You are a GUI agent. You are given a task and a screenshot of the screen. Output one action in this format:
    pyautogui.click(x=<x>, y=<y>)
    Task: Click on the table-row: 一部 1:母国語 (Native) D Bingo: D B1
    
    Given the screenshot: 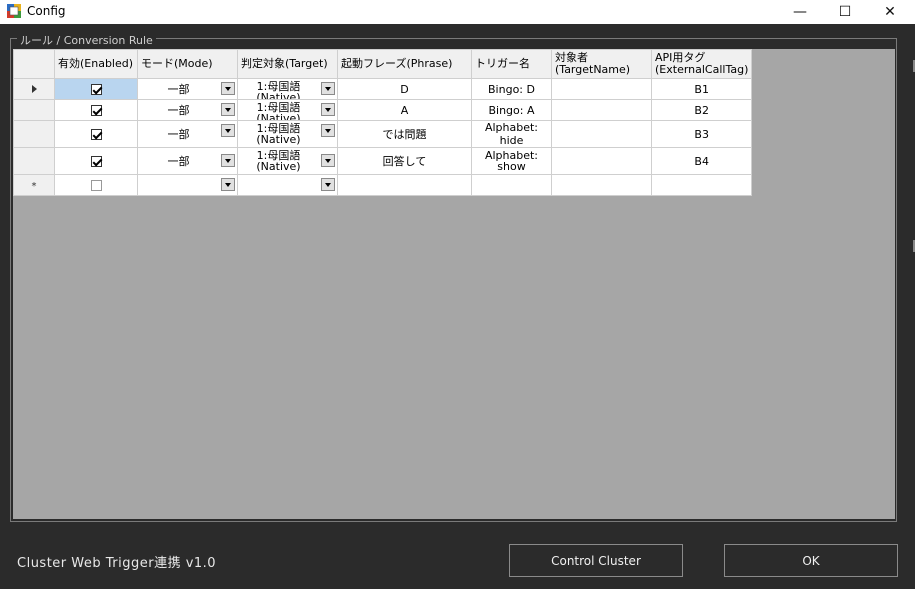 What is the action you would take?
    pyautogui.click(x=383, y=89)
    